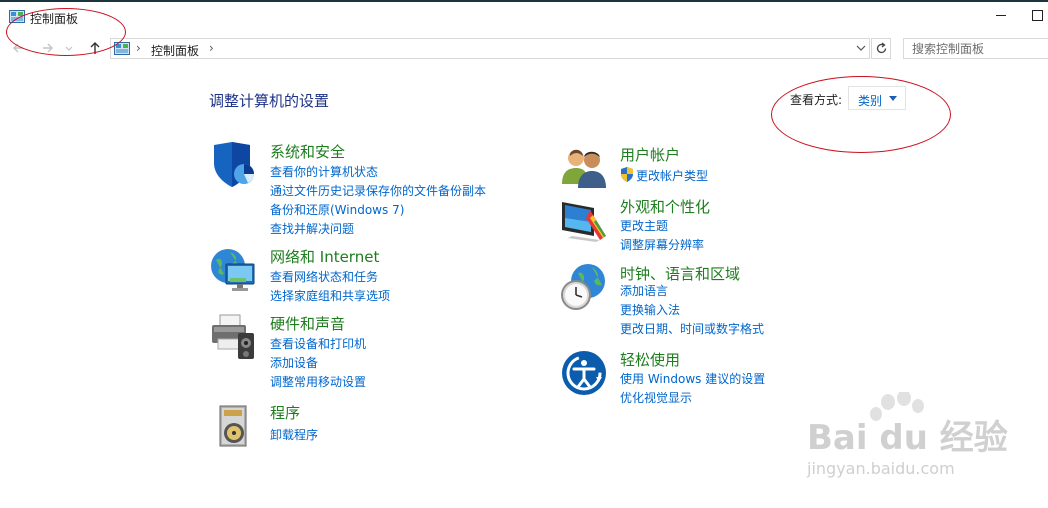 The width and height of the screenshot is (1048, 508). What do you see at coordinates (644, 290) in the screenshot?
I see `link-add-language: 添加语言` at bounding box center [644, 290].